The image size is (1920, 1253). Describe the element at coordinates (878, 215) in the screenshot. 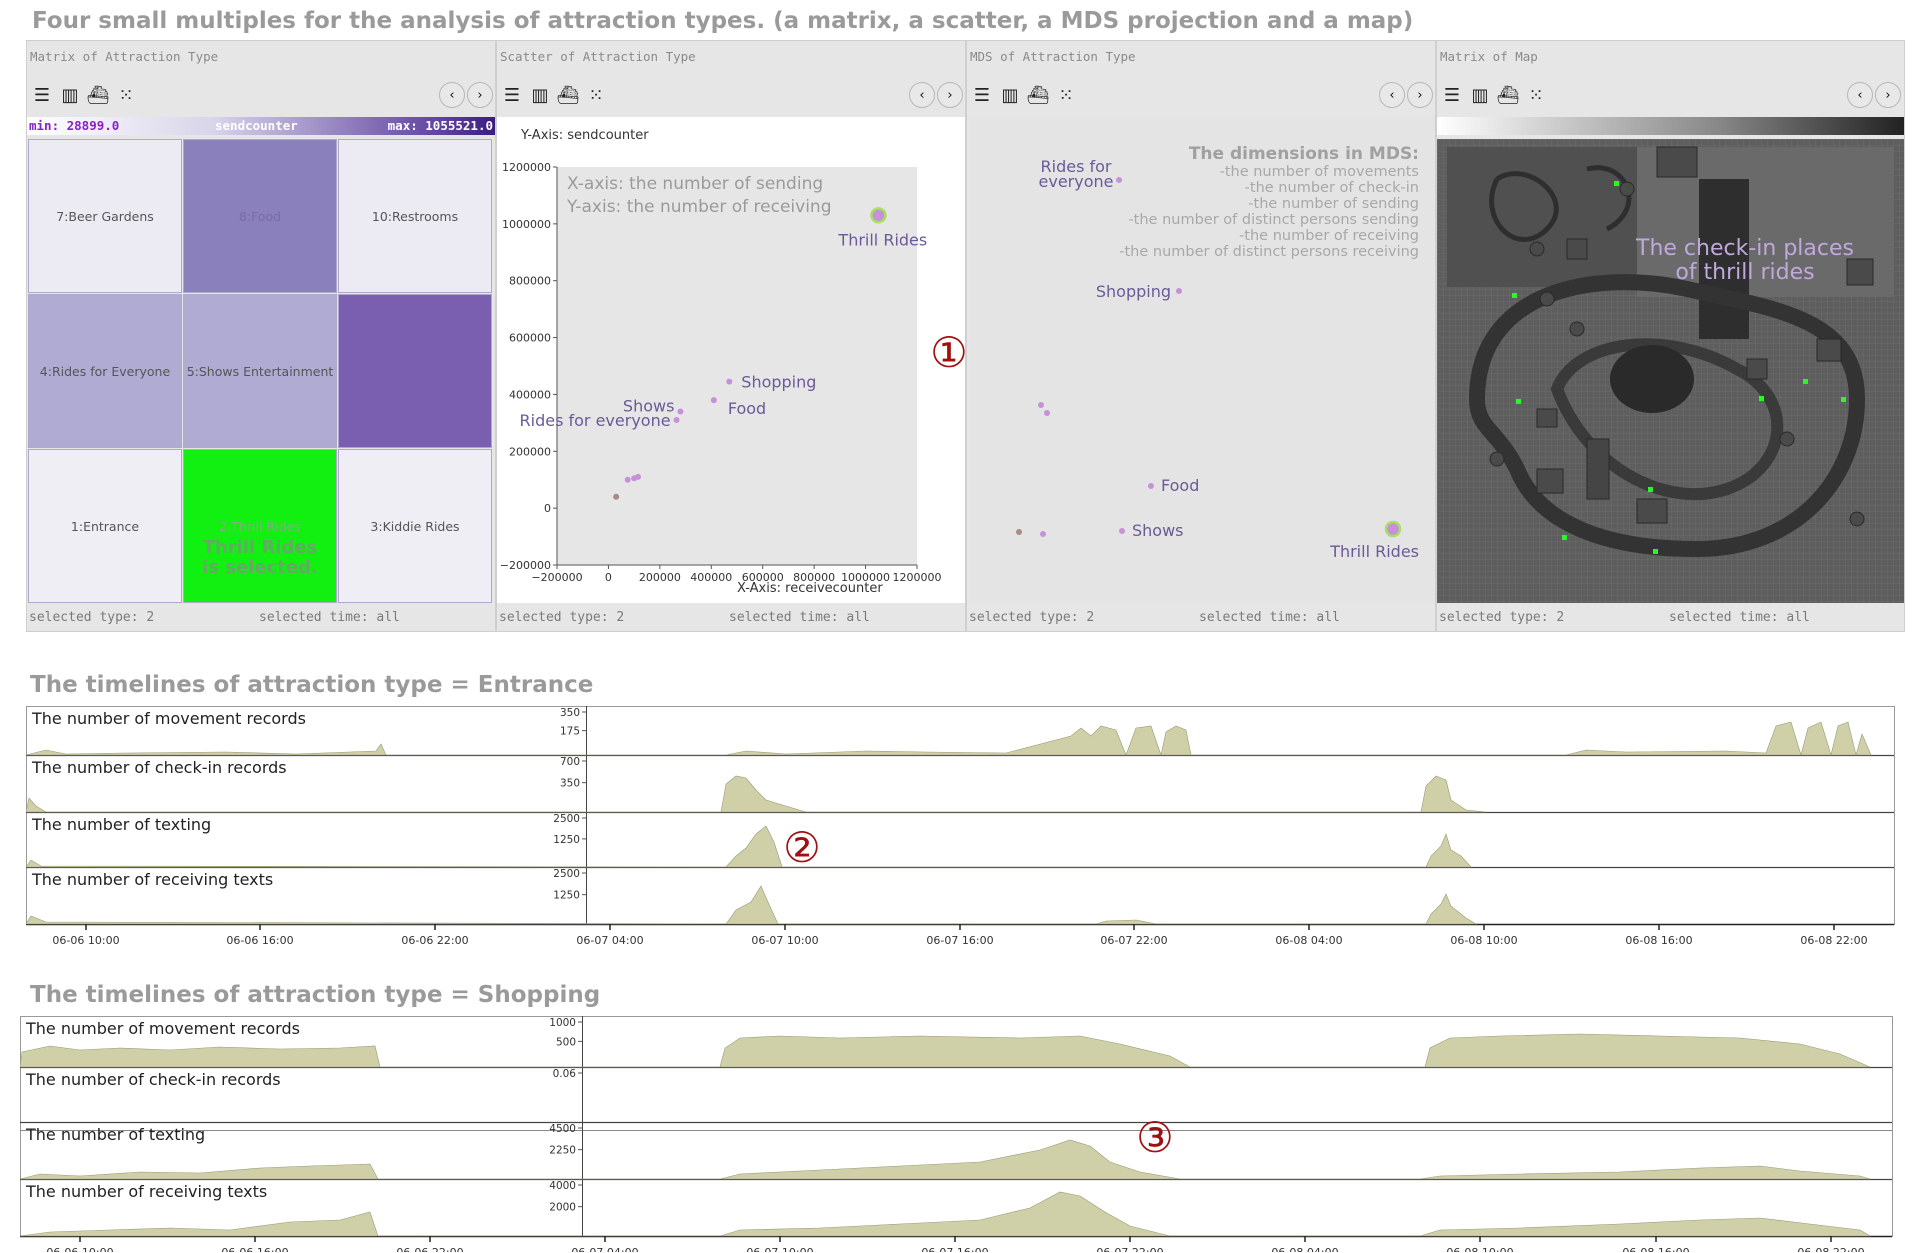

I see `scatter-point-selected` at that location.